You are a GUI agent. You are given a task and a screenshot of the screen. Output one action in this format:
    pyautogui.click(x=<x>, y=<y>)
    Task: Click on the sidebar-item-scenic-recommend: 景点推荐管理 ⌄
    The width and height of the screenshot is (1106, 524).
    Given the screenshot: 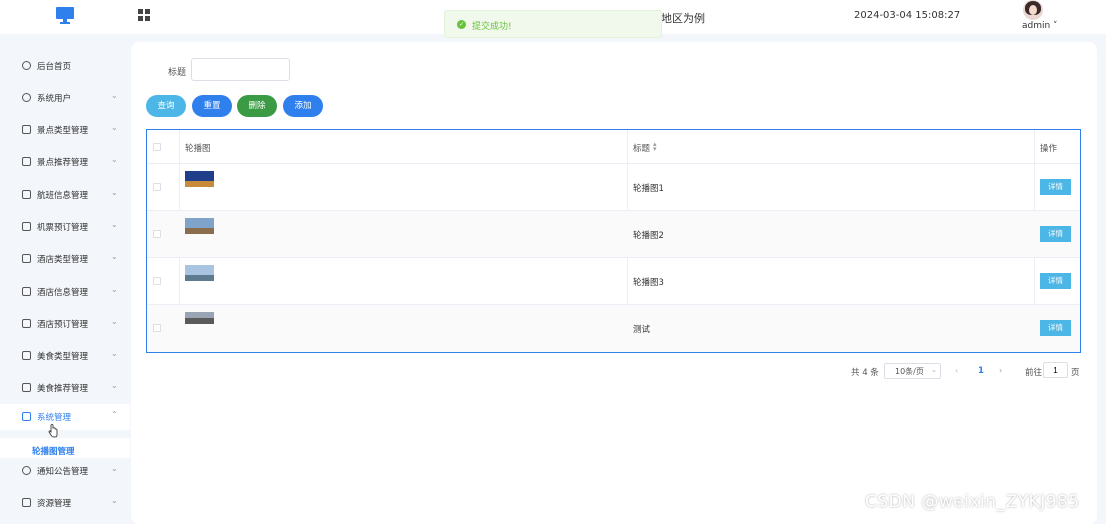 What is the action you would take?
    pyautogui.click(x=65, y=162)
    